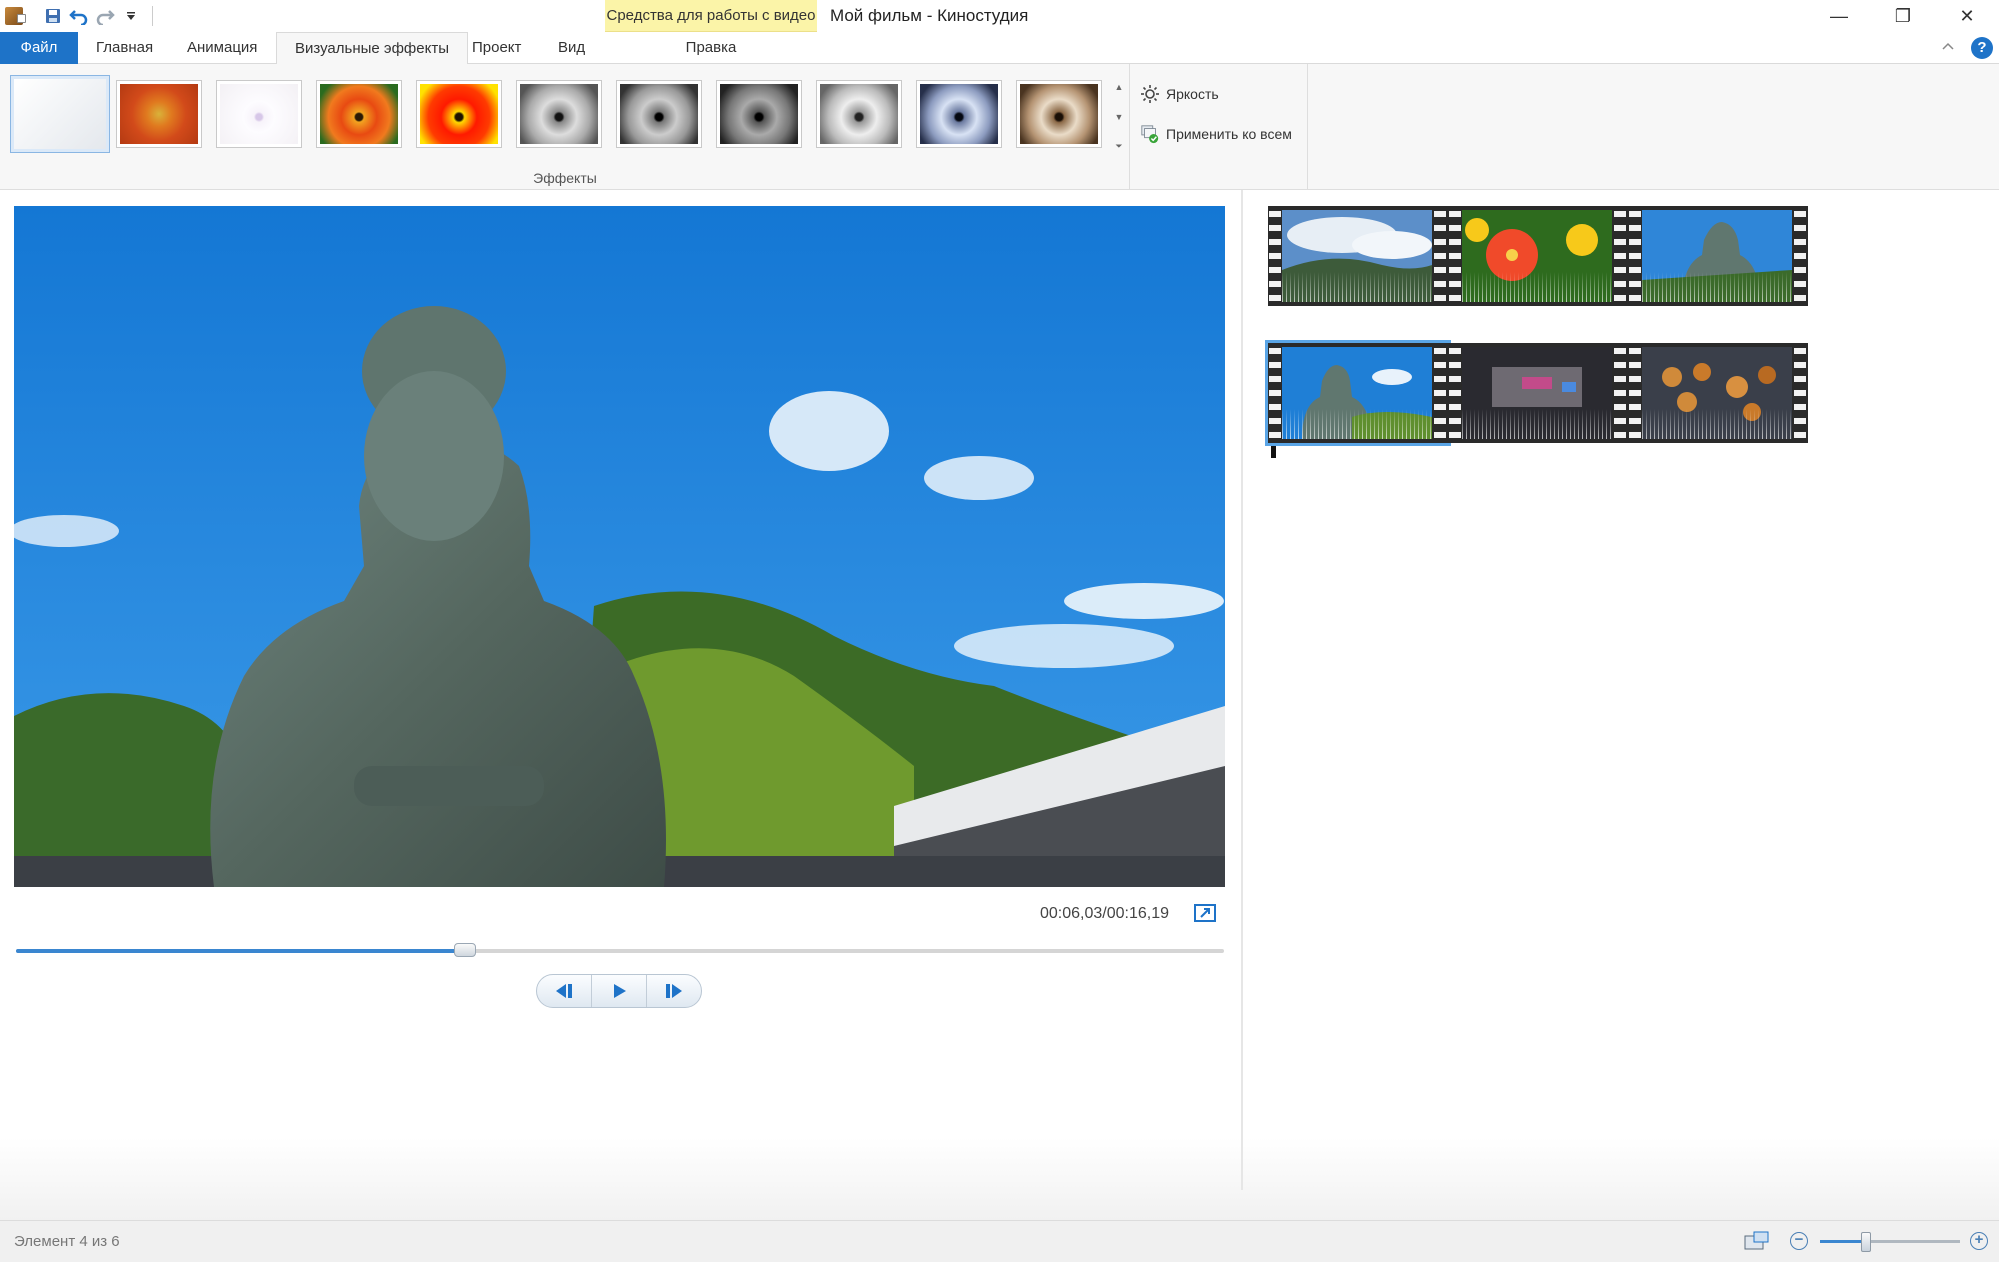  What do you see at coordinates (1967, 16) in the screenshot?
I see `close-button: ✕` at bounding box center [1967, 16].